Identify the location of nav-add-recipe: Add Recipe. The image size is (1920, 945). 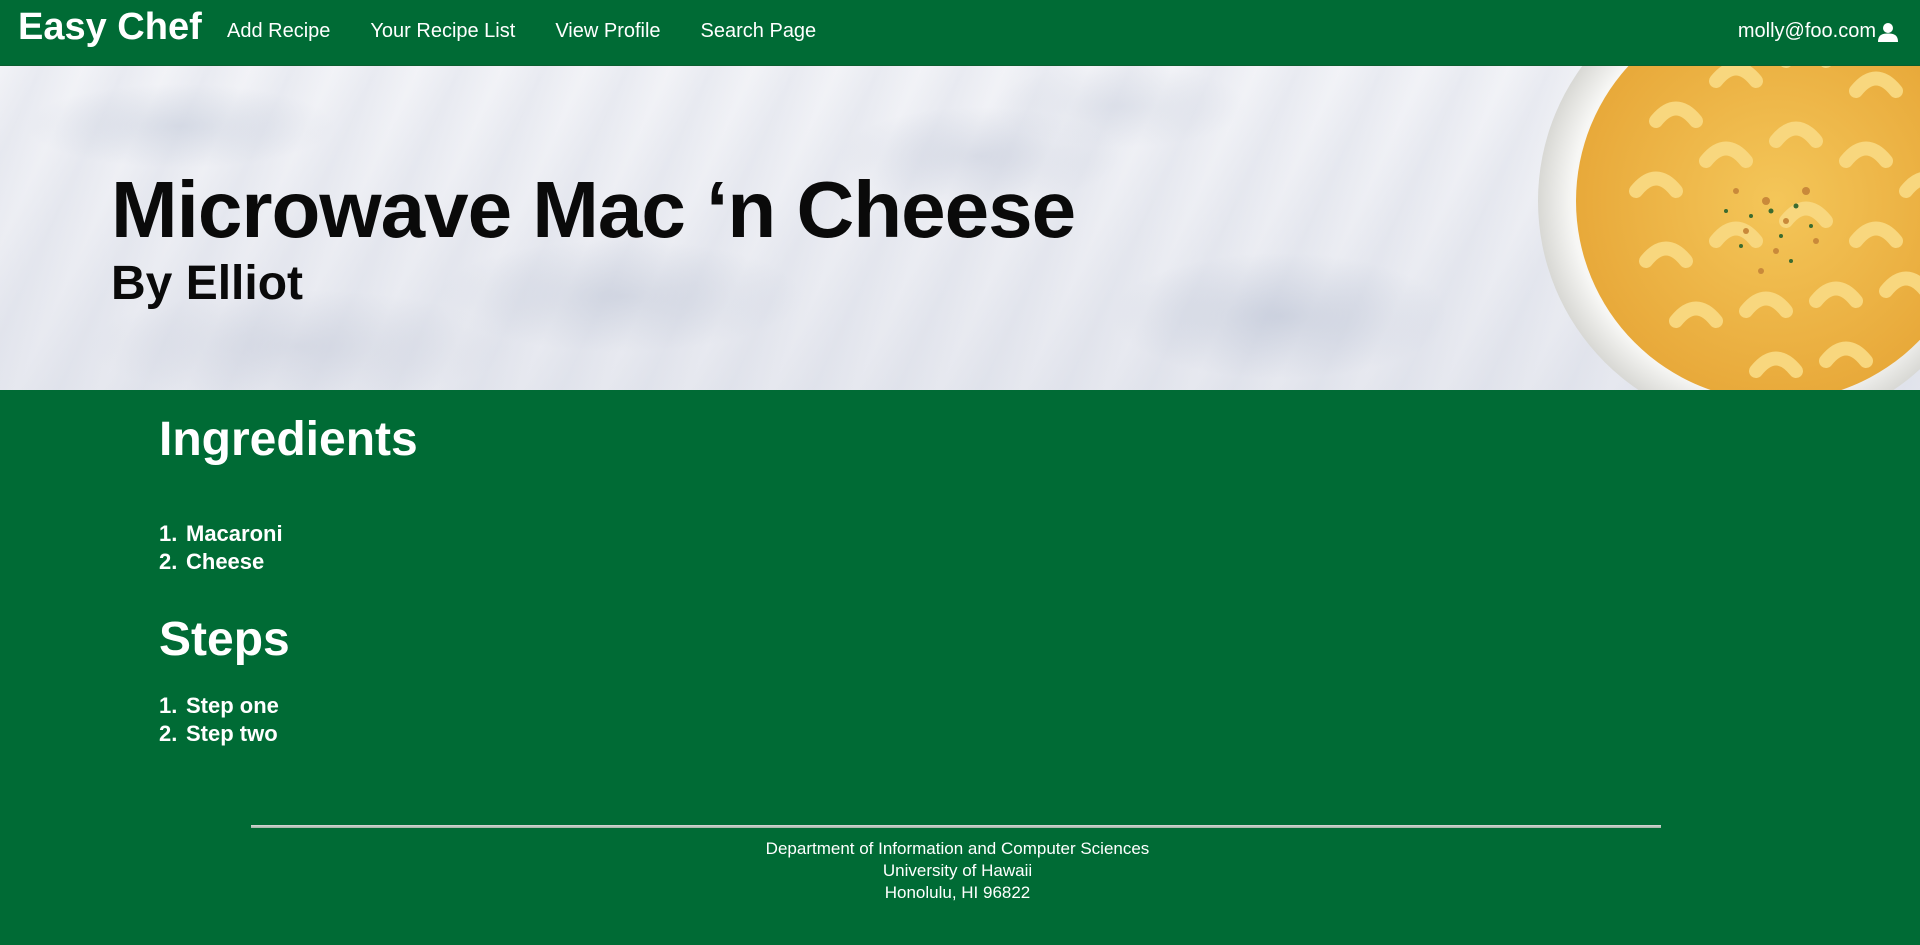
(278, 31).